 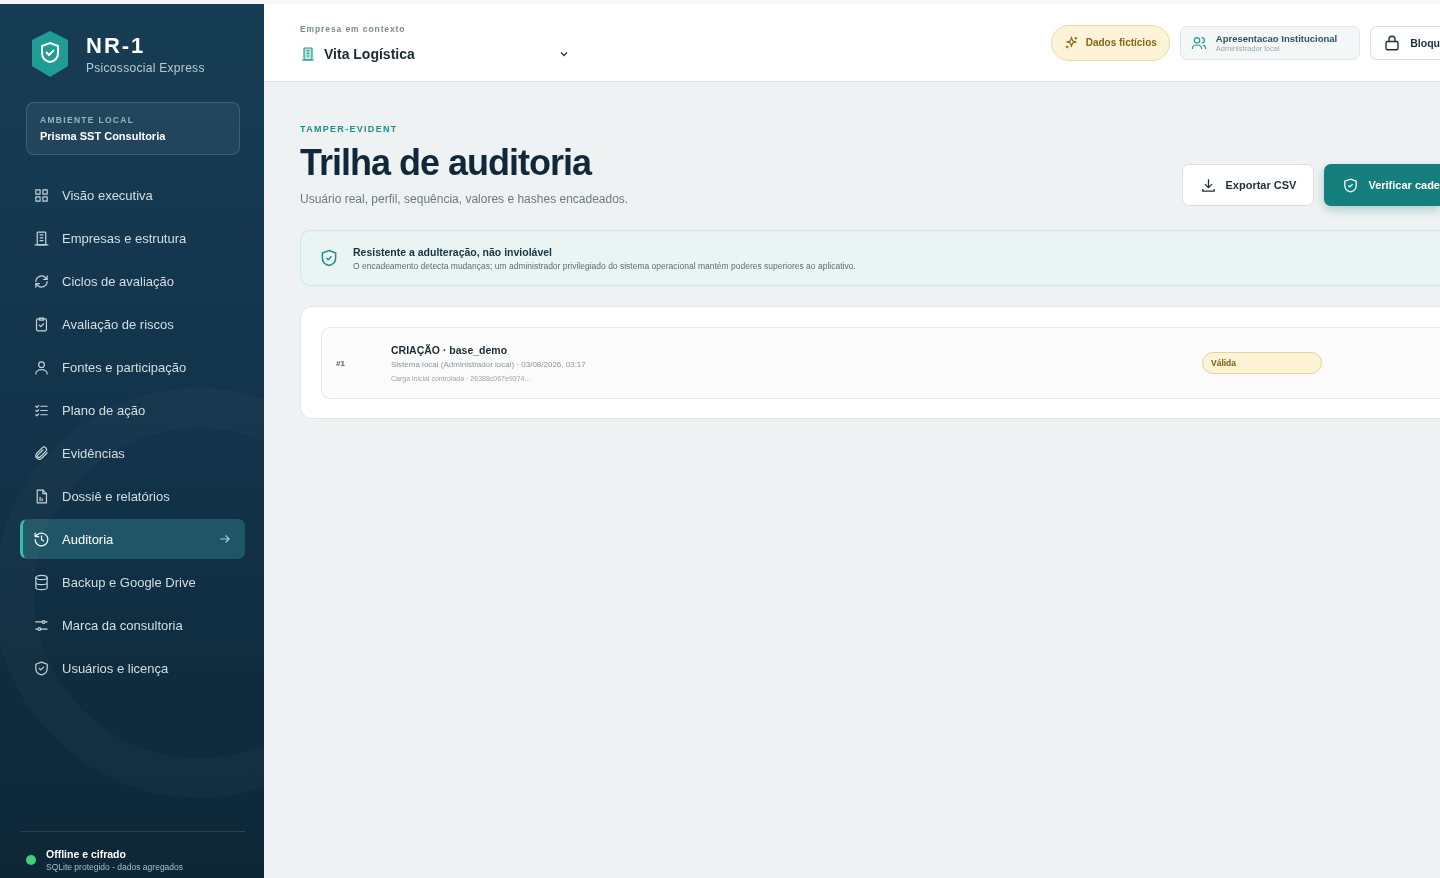 What do you see at coordinates (132, 195) in the screenshot?
I see `nav-item: Visão executiva` at bounding box center [132, 195].